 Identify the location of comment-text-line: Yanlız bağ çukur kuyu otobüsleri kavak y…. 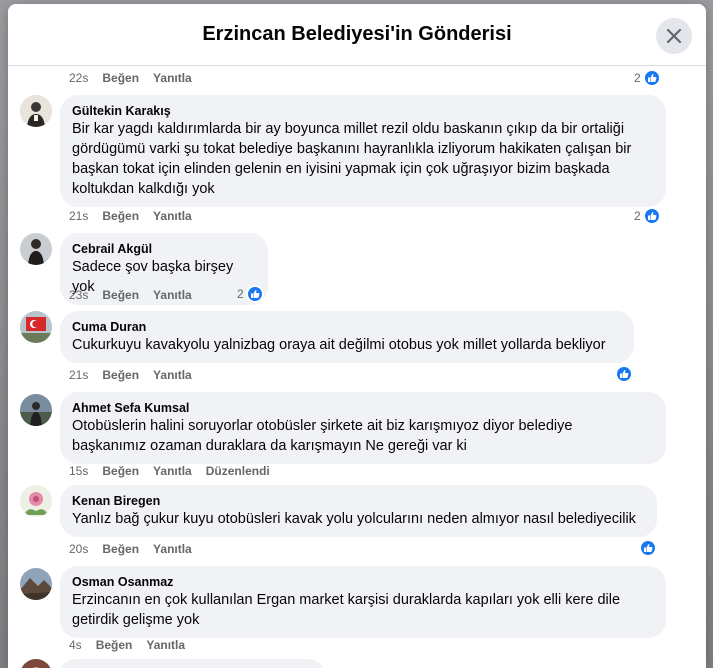
(354, 519).